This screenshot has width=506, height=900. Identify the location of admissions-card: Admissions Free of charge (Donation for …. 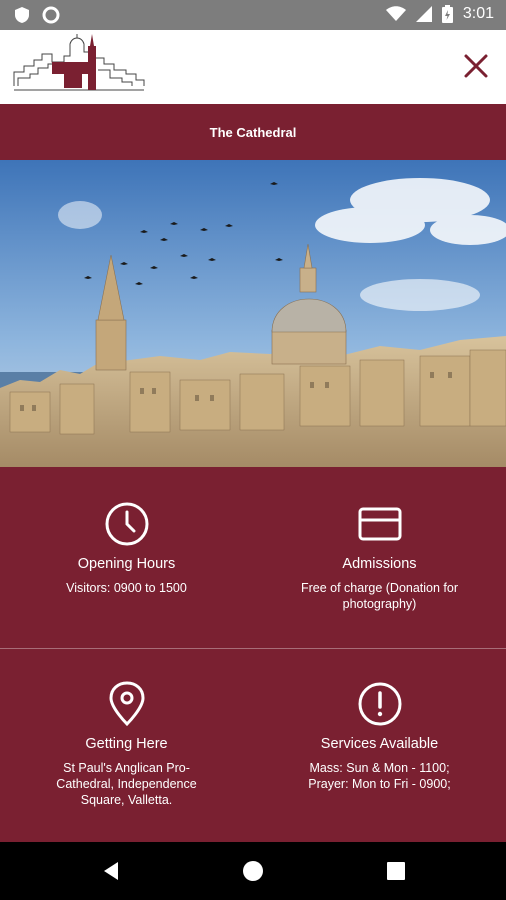
(379, 556).